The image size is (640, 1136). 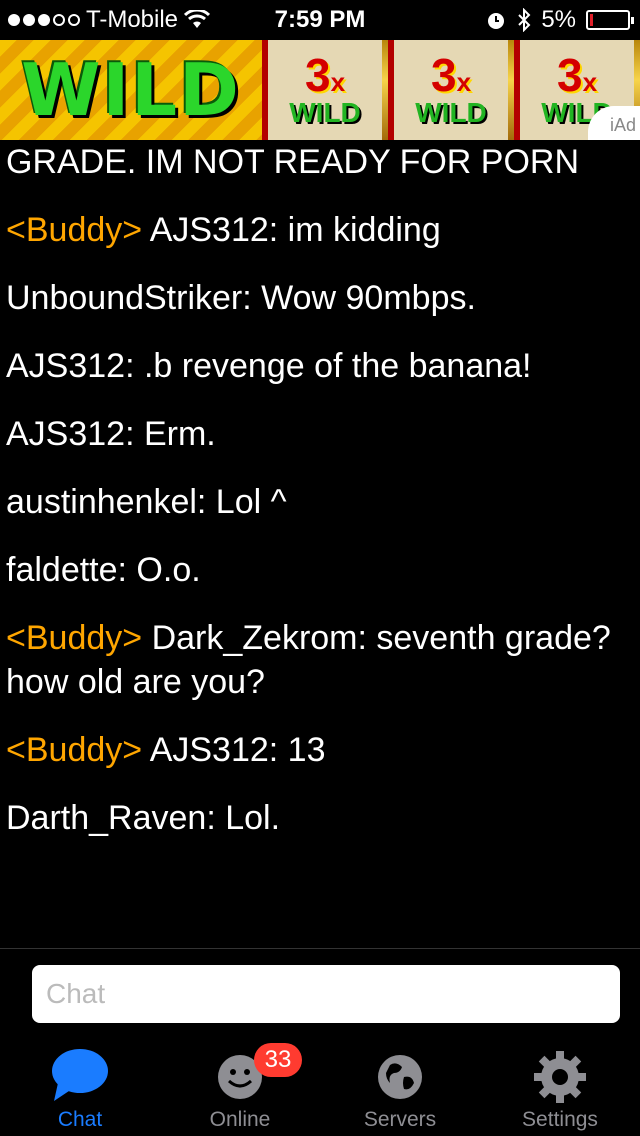 I want to click on chat-message: GRADE. IM NOT READY FOR PORN, so click(x=293, y=162).